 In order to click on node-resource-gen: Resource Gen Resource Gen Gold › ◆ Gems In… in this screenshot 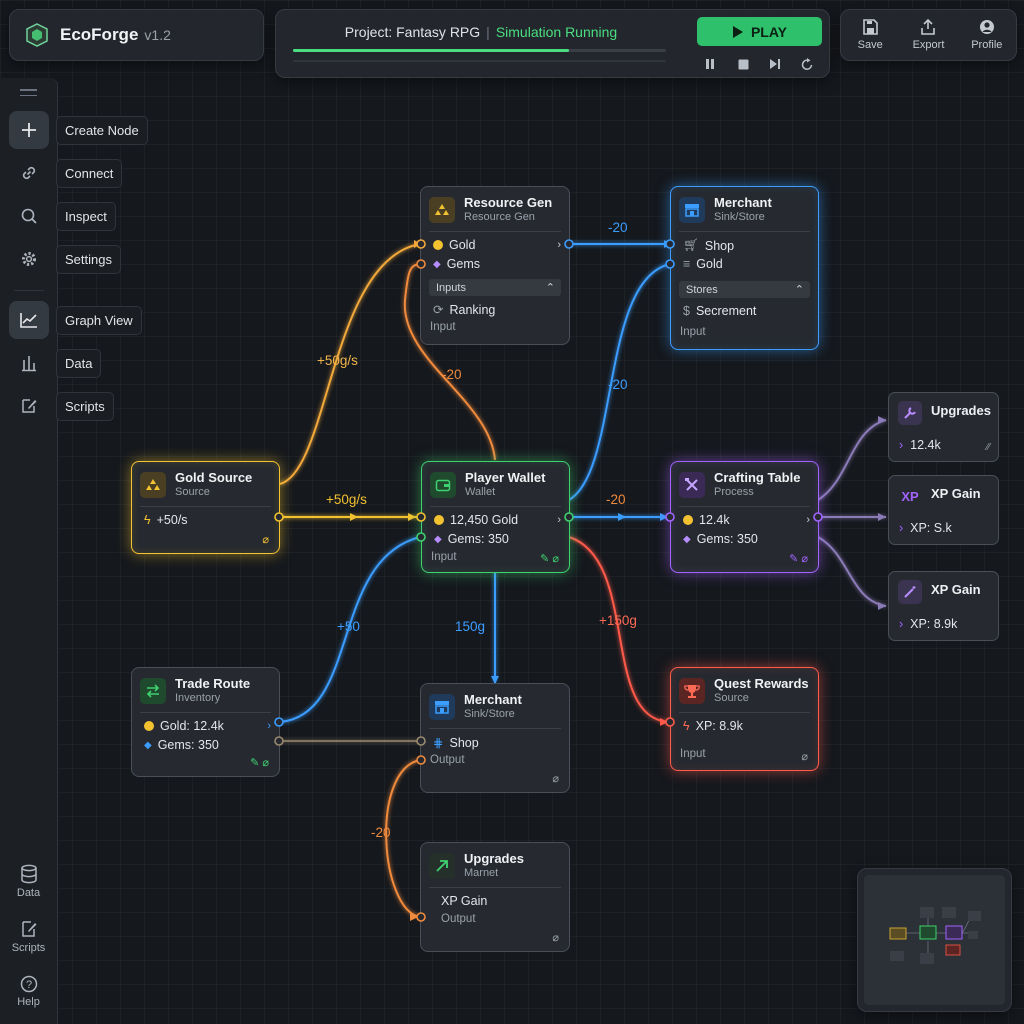, I will do `click(495, 265)`.